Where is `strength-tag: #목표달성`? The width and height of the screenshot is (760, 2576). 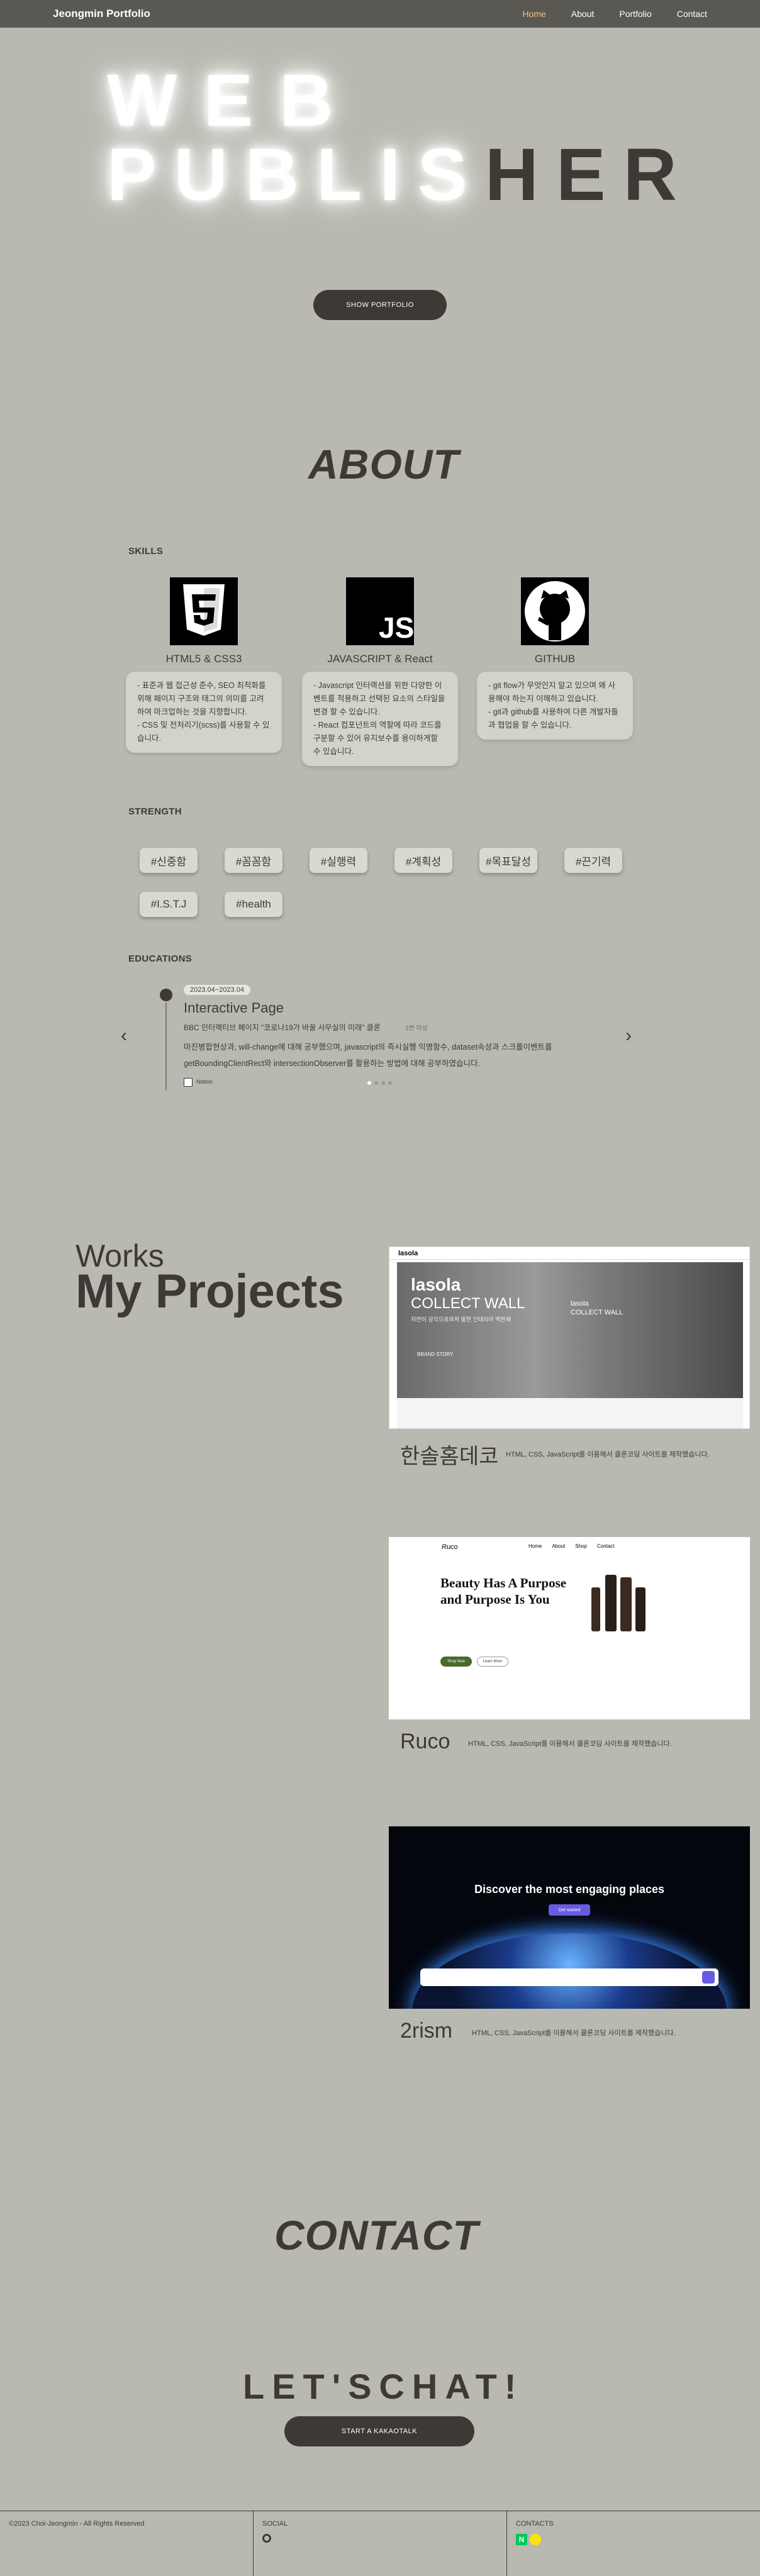
strength-tag: #목표달성 is located at coordinates (508, 860).